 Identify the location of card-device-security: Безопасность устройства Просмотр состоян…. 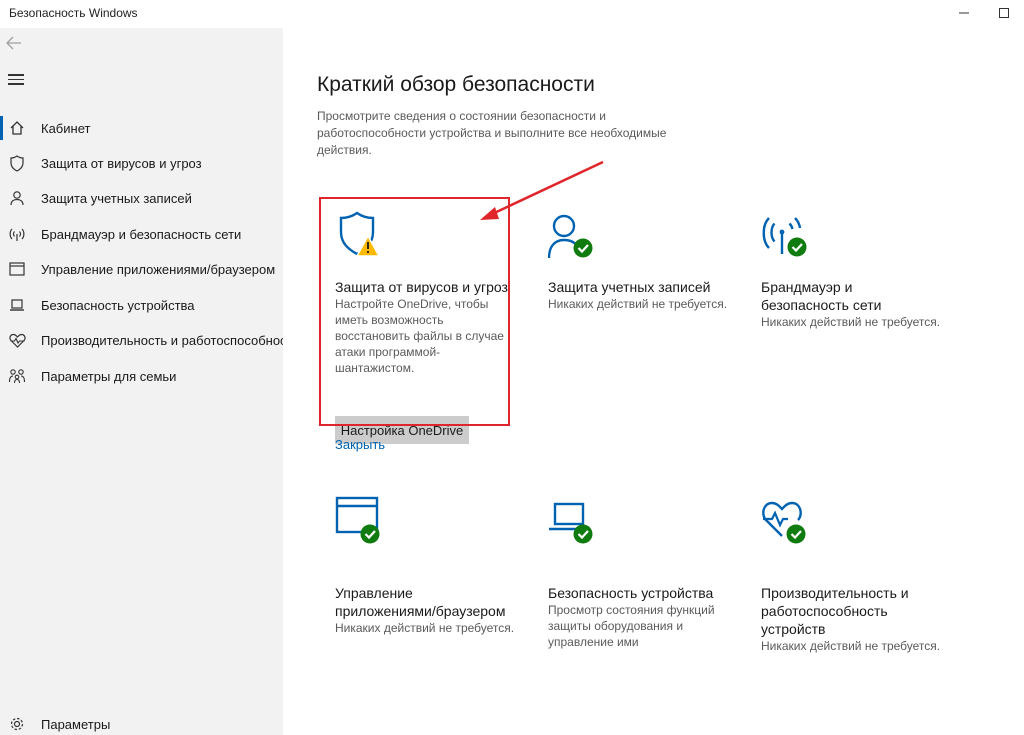
(646, 572).